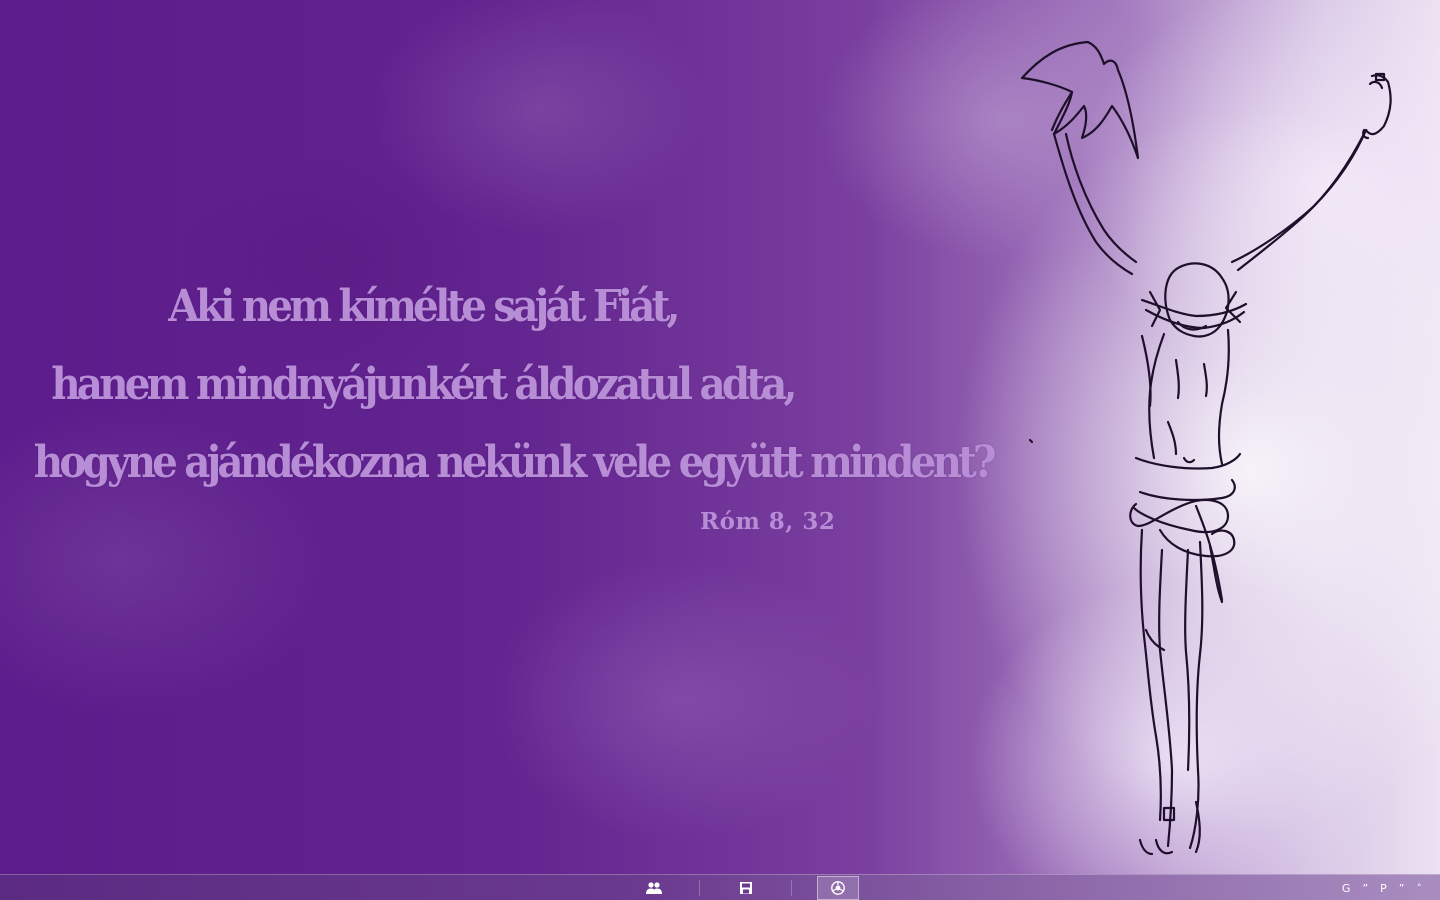 The width and height of the screenshot is (1440, 900). I want to click on verse-reference: Róm 8, 32, so click(768, 521).